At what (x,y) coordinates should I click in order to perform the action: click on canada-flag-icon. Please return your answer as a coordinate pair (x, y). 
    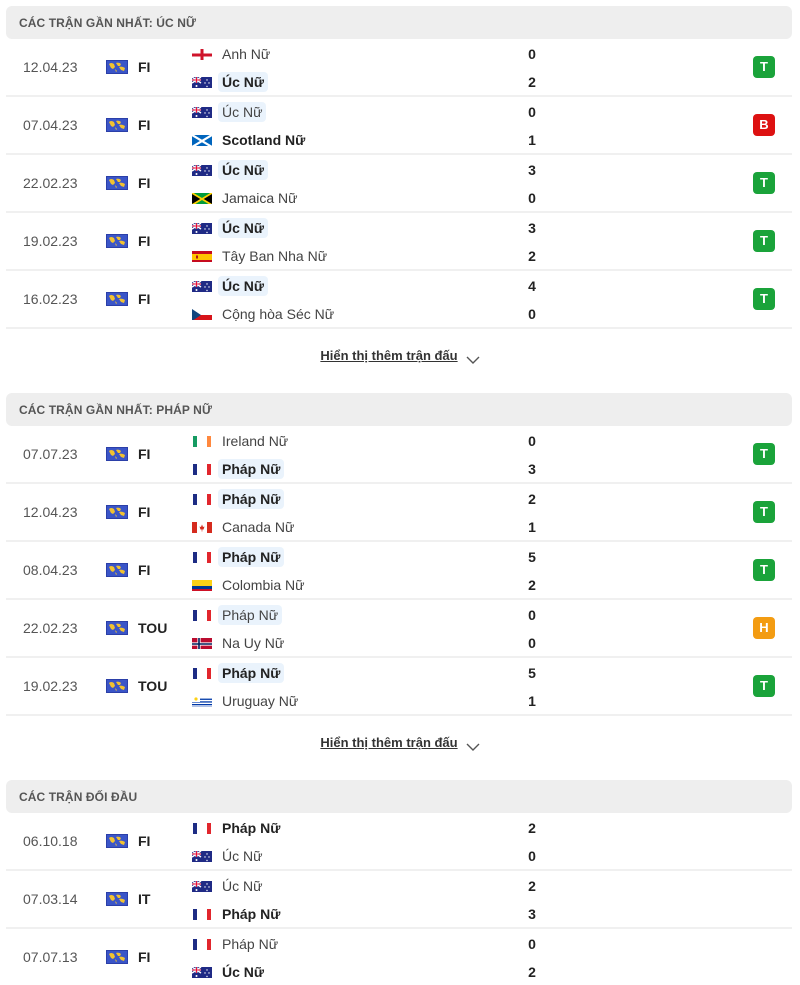
    Looking at the image, I should click on (202, 527).